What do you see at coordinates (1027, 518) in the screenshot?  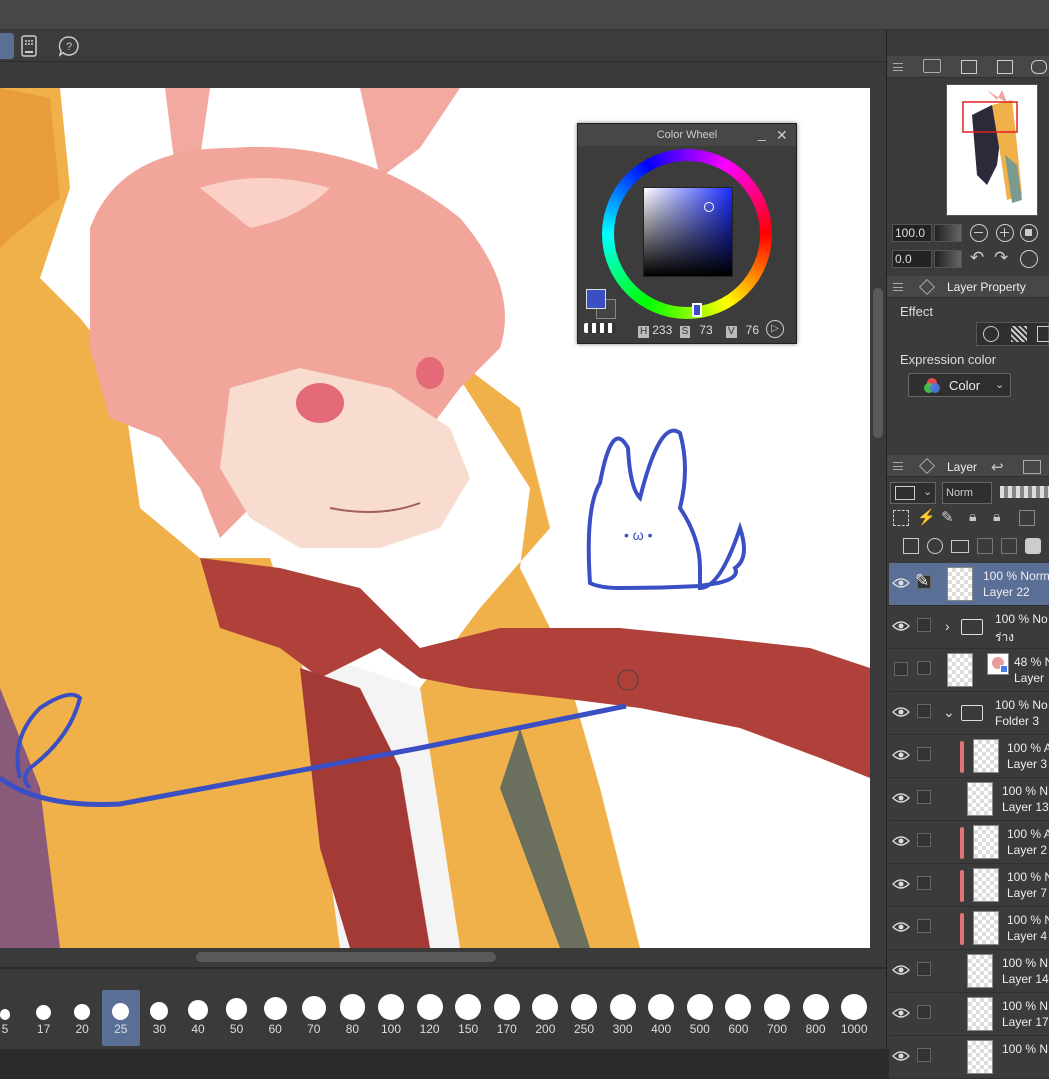 I see `mask-icon` at bounding box center [1027, 518].